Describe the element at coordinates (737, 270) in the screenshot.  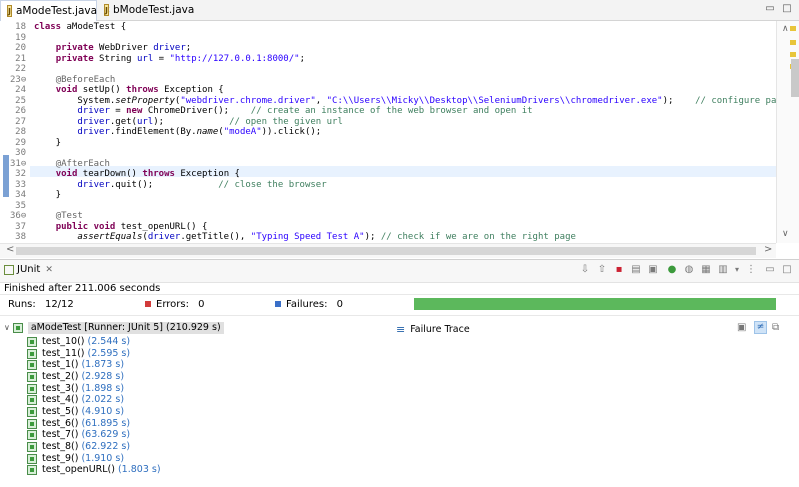
I see `history-dropdown-icon: ▾` at that location.